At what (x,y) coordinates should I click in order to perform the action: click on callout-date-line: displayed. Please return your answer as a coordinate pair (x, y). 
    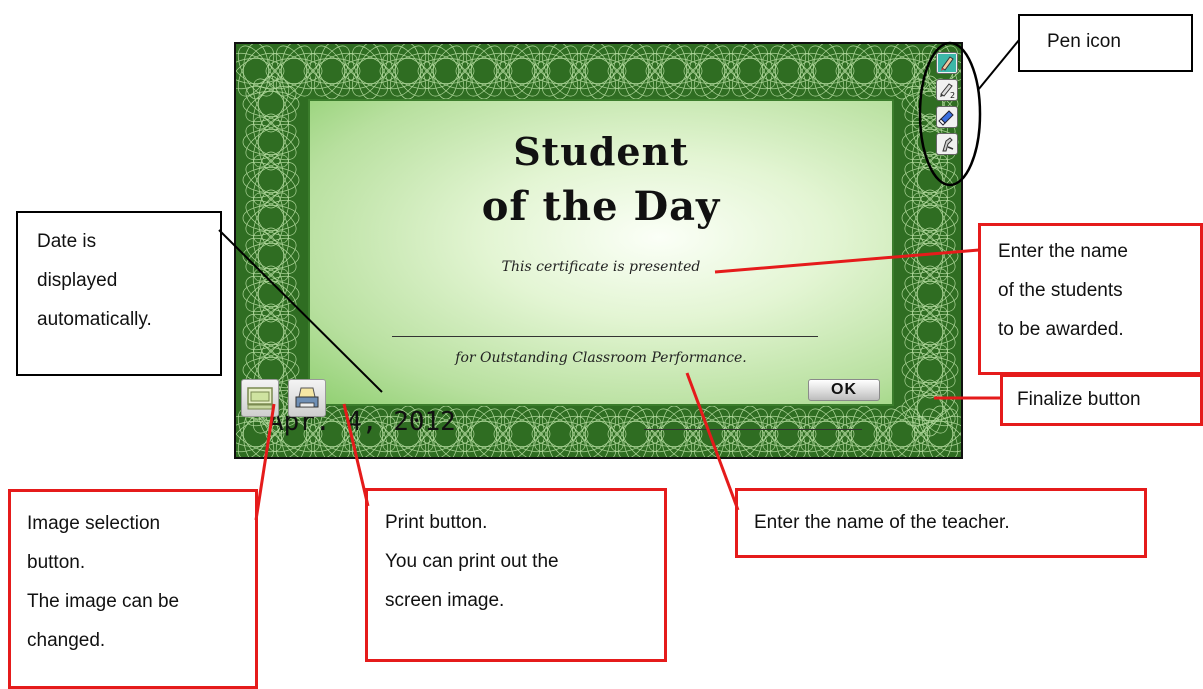
    Looking at the image, I should click on (77, 280).